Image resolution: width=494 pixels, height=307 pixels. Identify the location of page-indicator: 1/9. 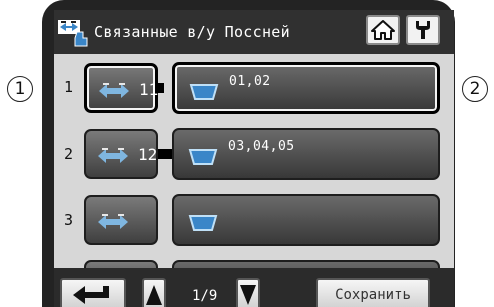
(205, 296).